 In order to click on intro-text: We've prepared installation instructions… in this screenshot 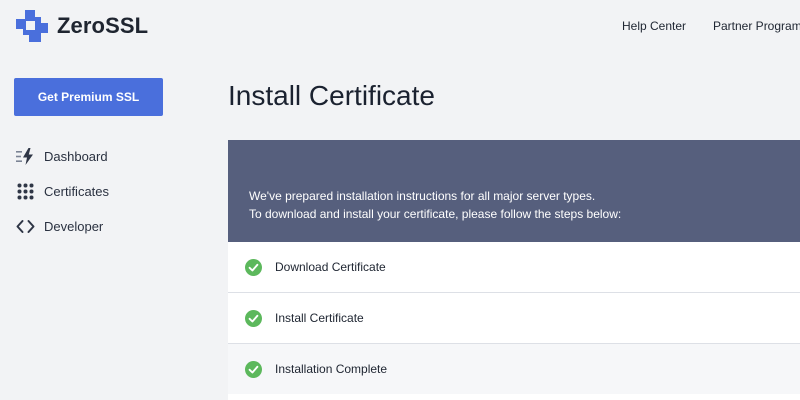, I will do `click(422, 196)`.